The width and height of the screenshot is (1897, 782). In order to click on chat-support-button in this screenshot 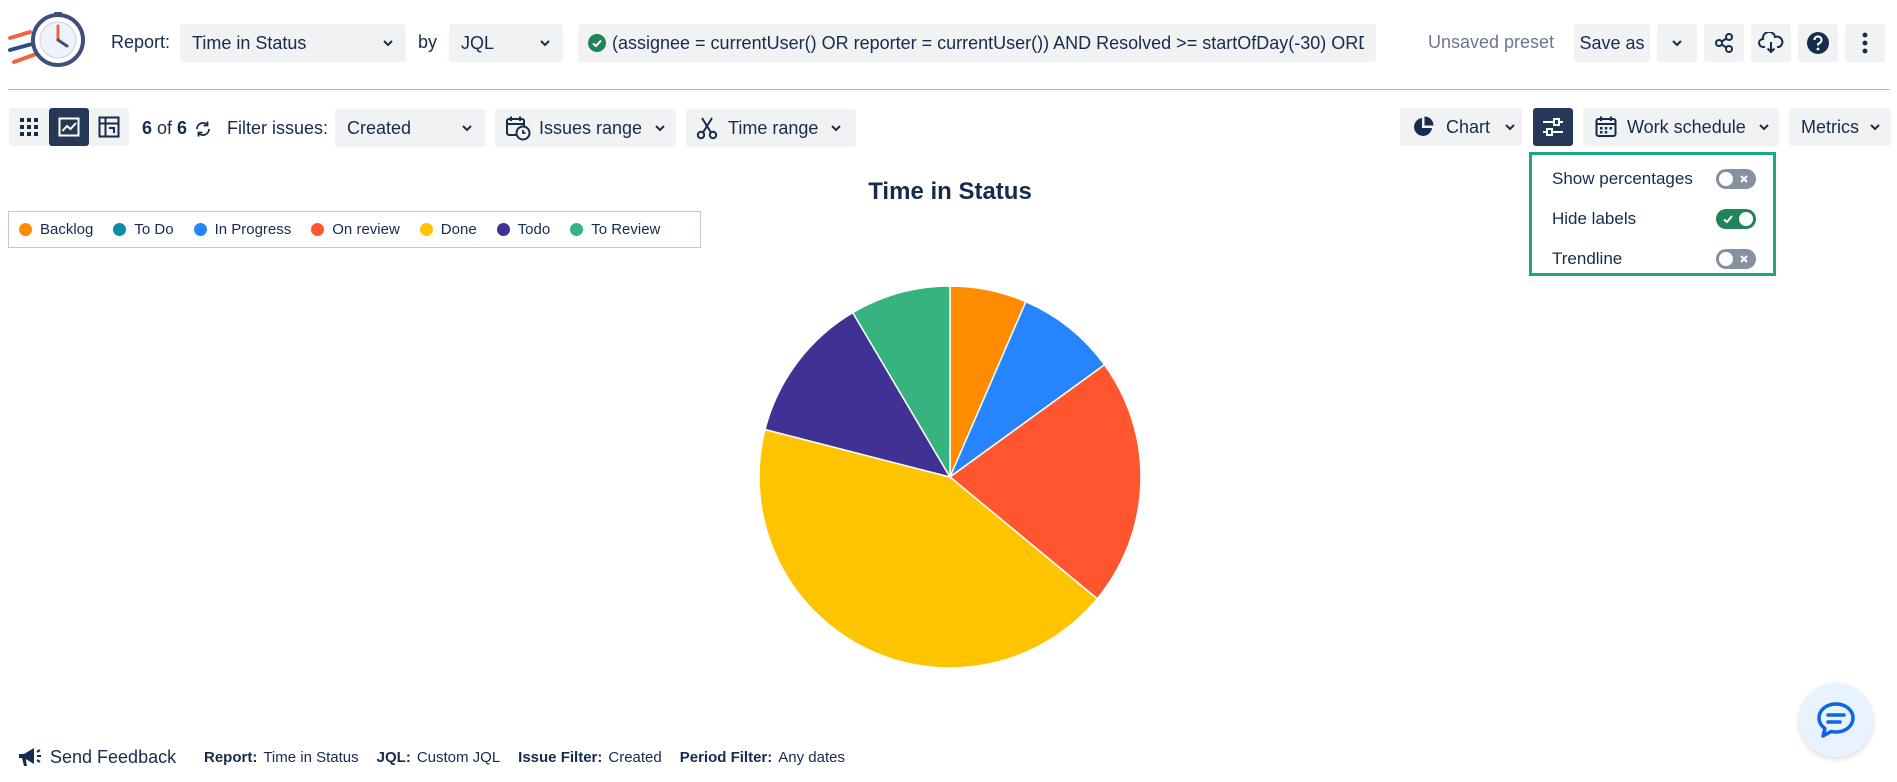, I will do `click(1836, 720)`.